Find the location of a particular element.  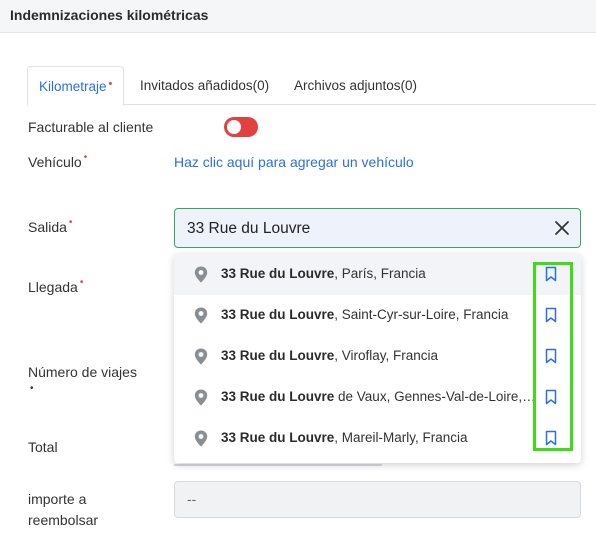

llegada-label-text: Llegada is located at coordinates (53, 287).